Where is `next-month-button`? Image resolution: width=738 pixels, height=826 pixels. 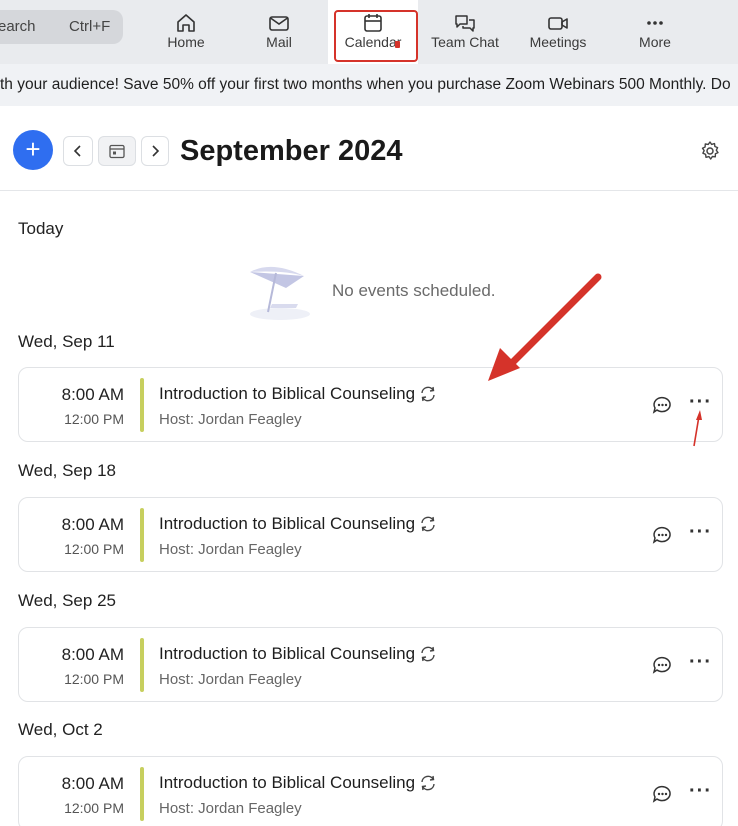 next-month-button is located at coordinates (155, 151).